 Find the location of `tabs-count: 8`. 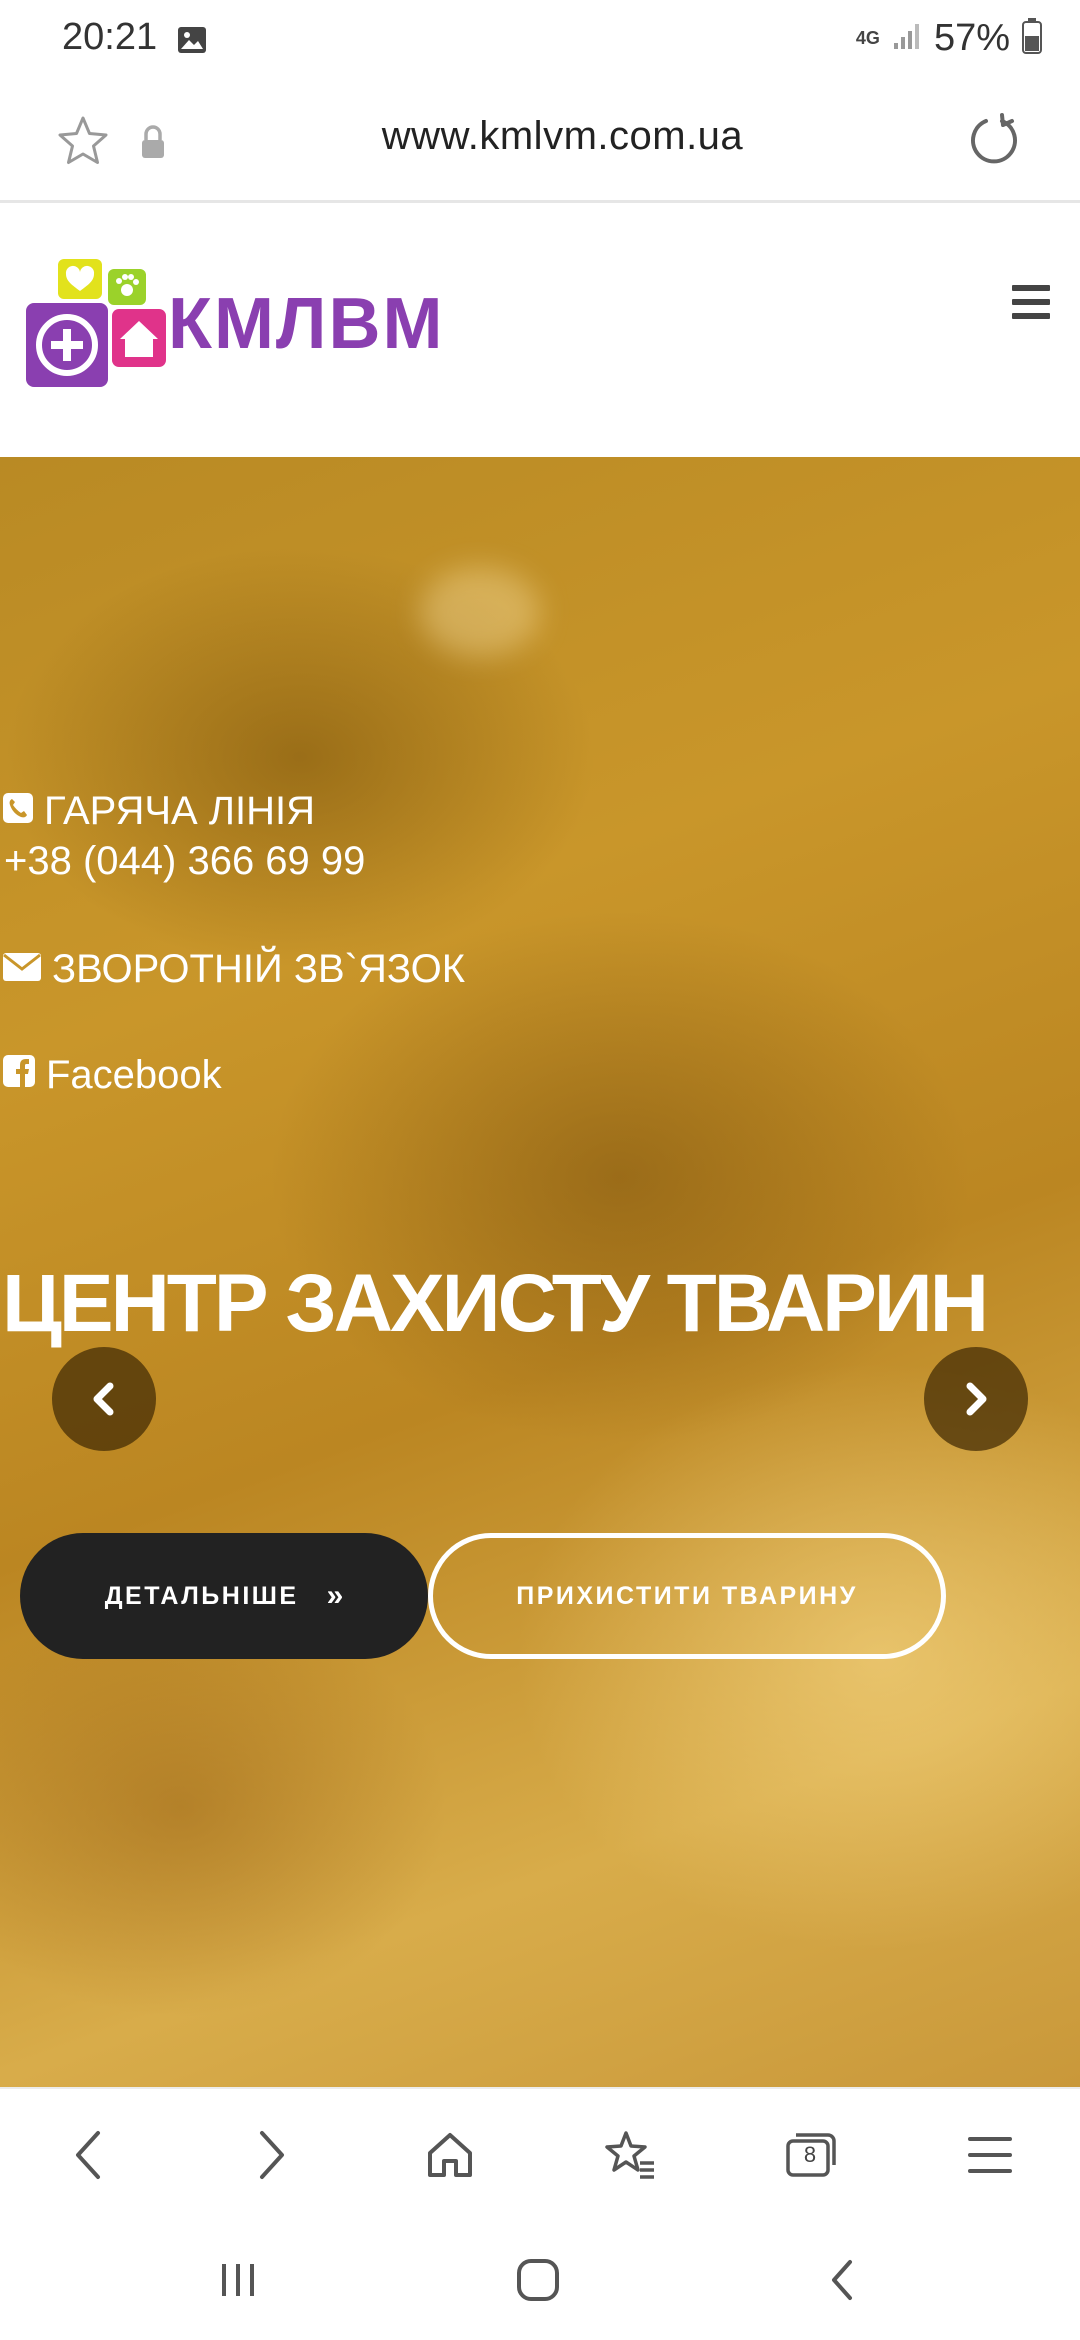

tabs-count: 8 is located at coordinates (810, 2154).